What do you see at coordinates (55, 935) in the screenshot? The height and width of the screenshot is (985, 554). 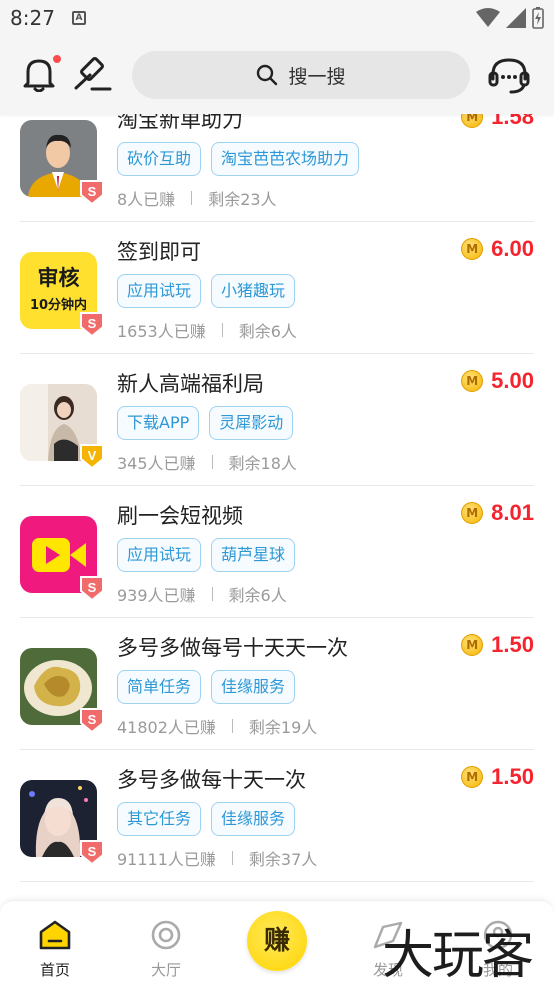 I see `home-icon` at bounding box center [55, 935].